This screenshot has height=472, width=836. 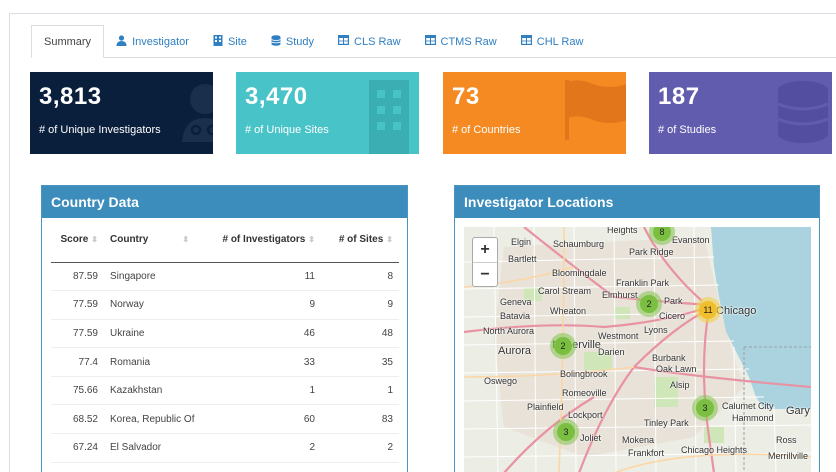 I want to click on cell-investigators: 9, so click(x=266, y=305).